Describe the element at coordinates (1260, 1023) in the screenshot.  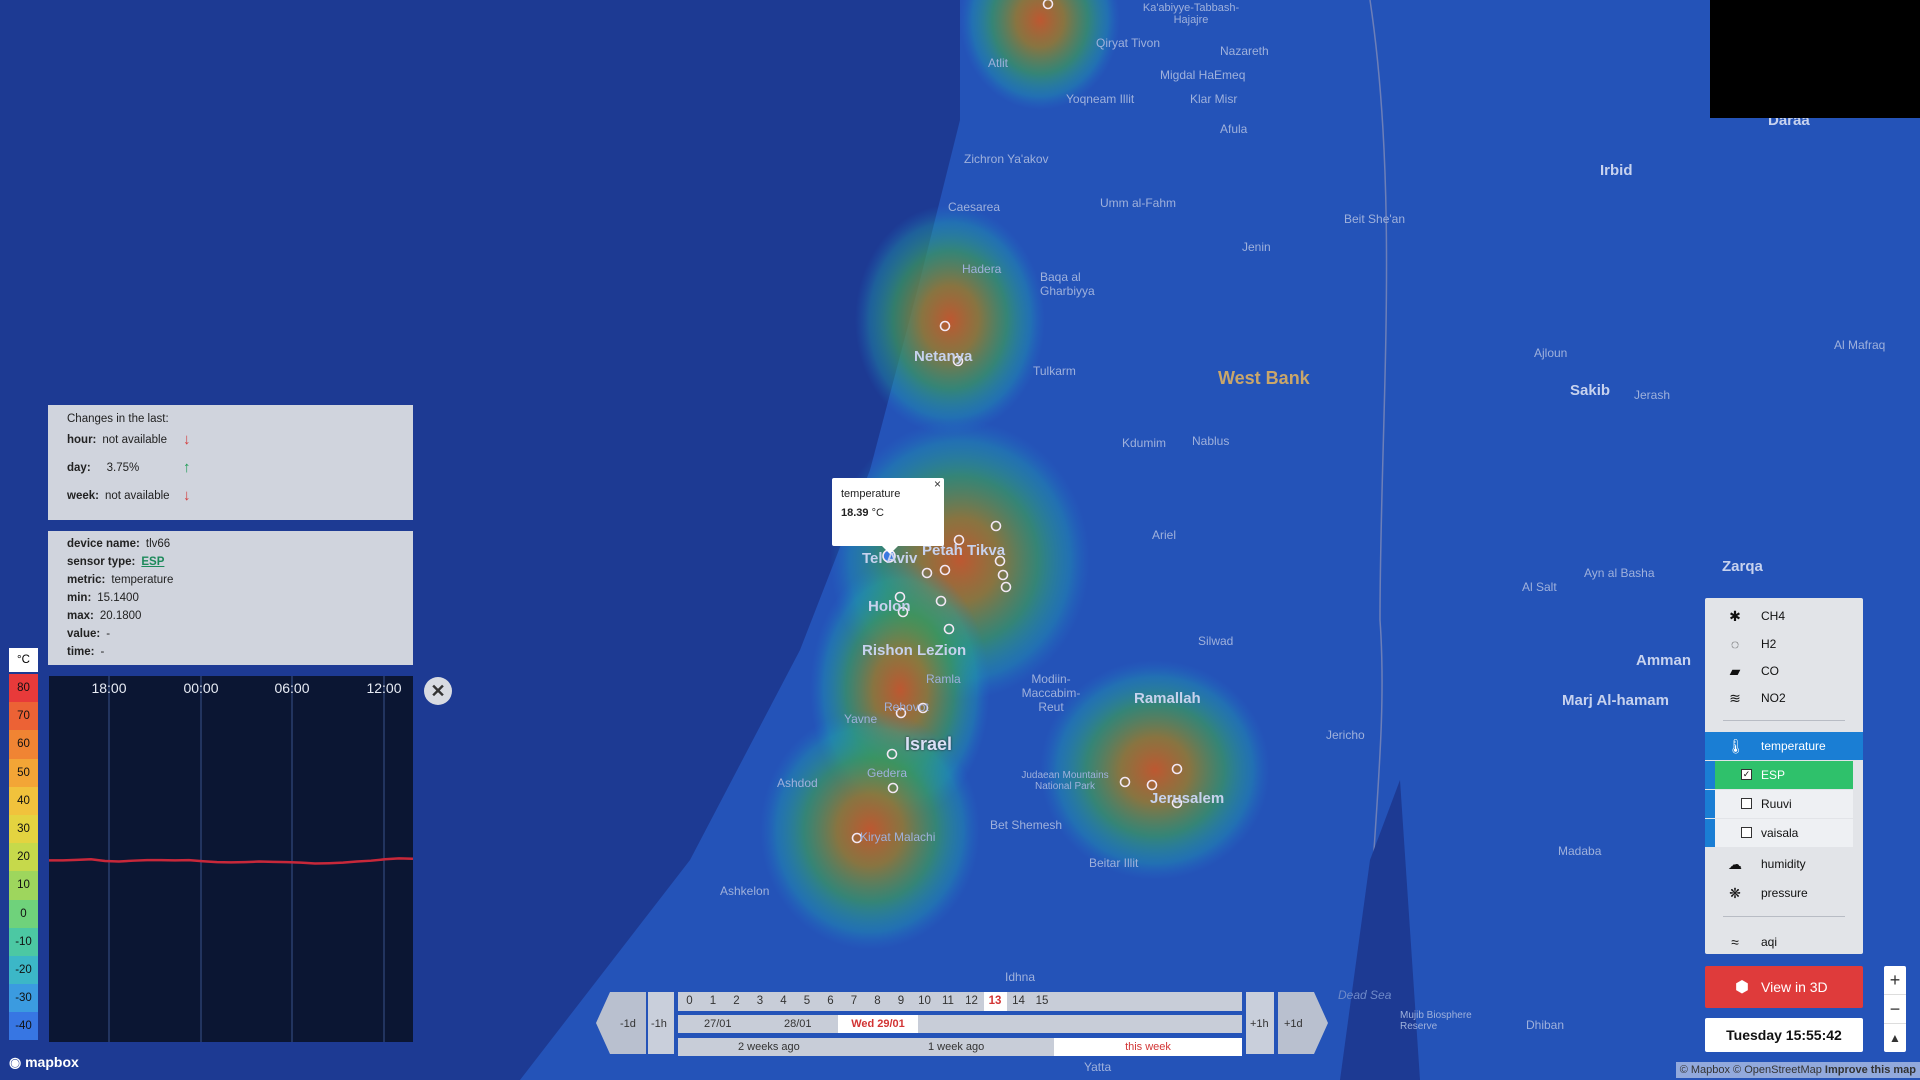
I see `plus-hour-button: +1h` at that location.